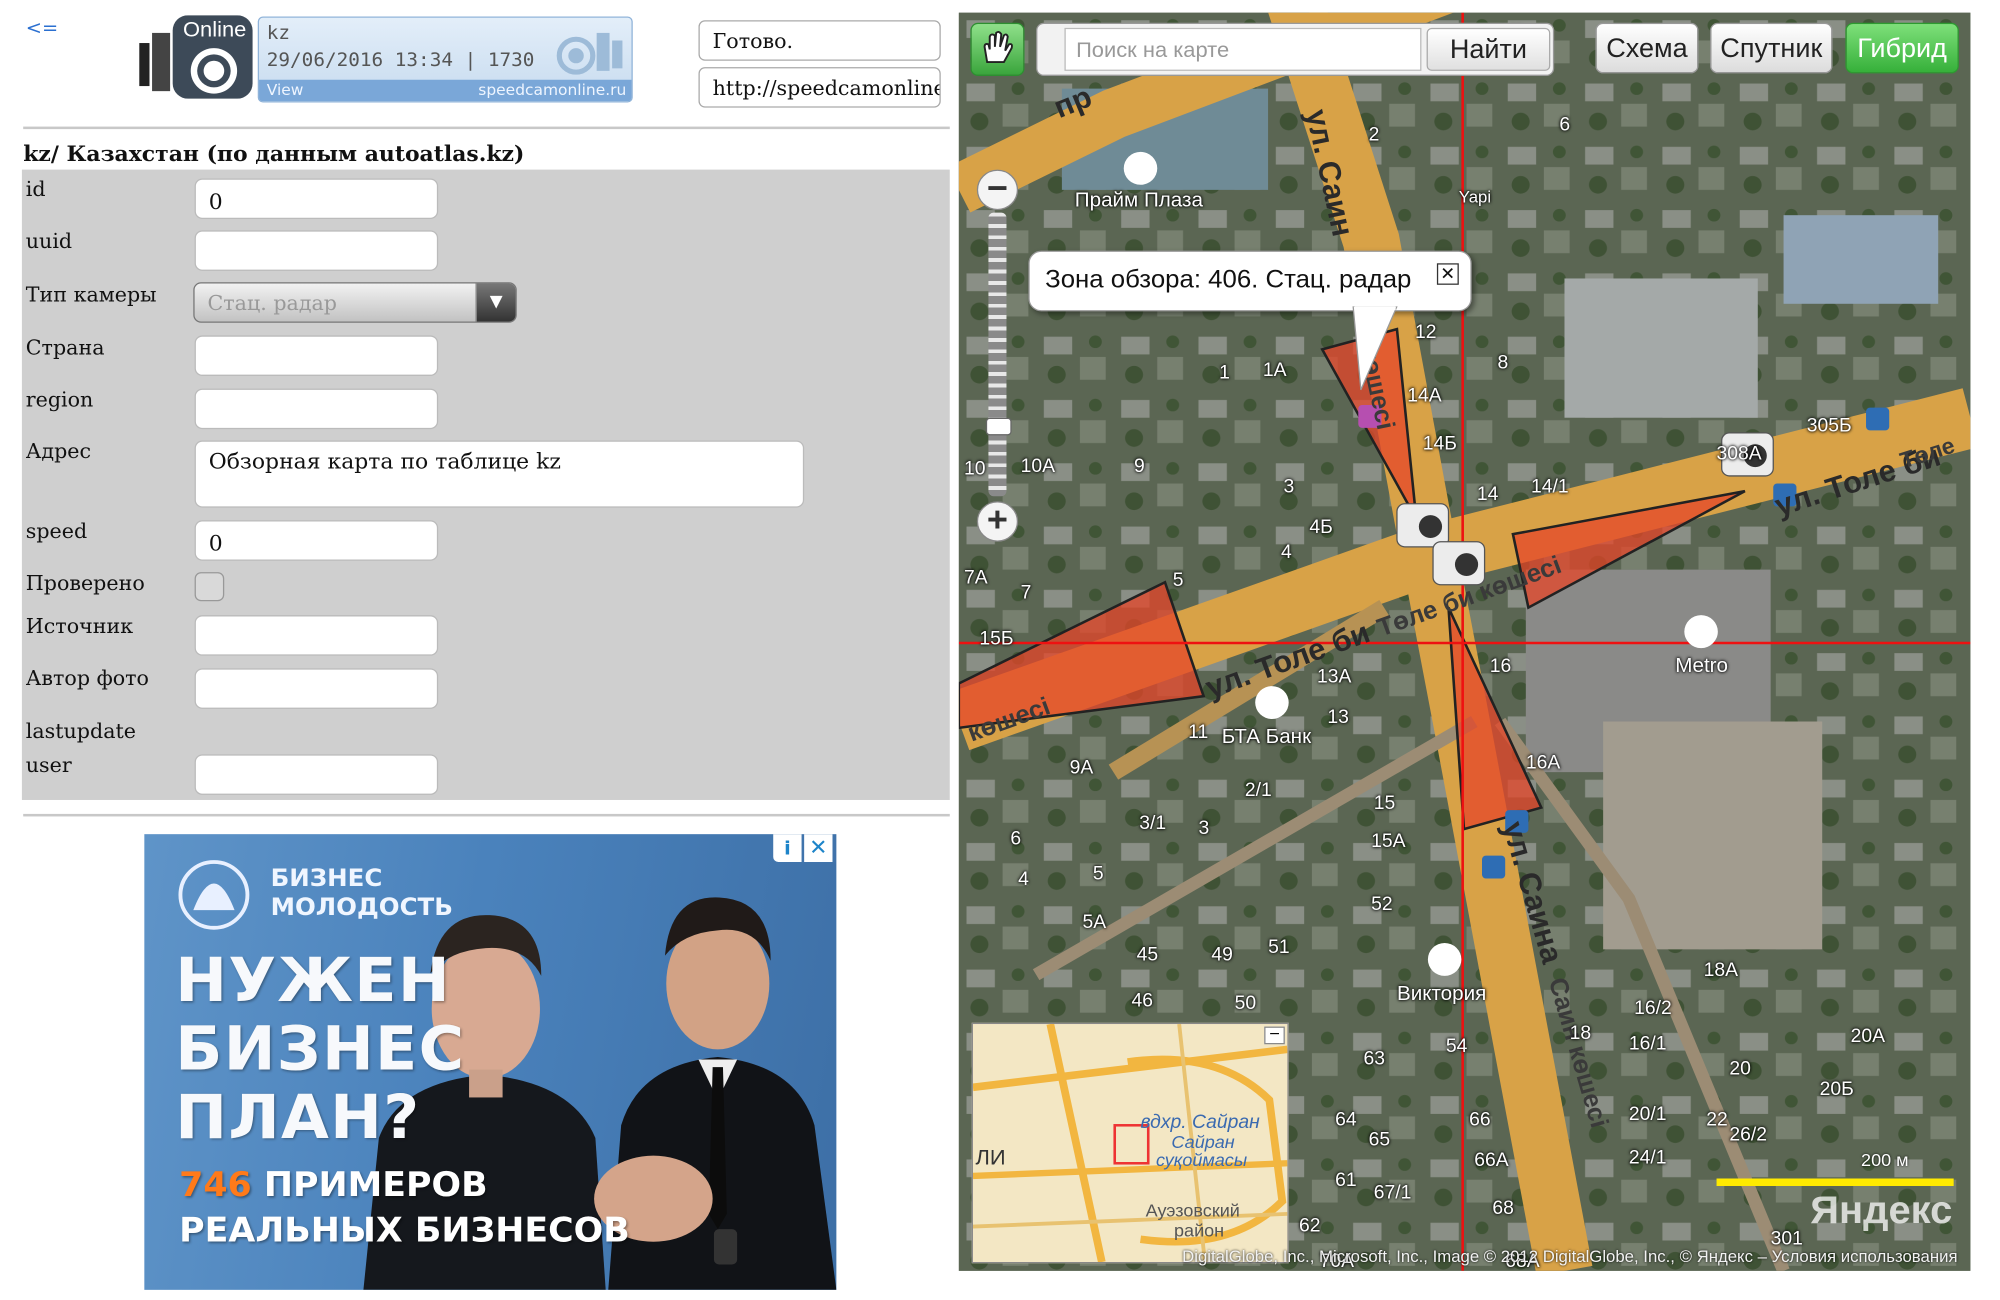 The height and width of the screenshot is (1300, 2000). I want to click on back-link: <=, so click(42, 27).